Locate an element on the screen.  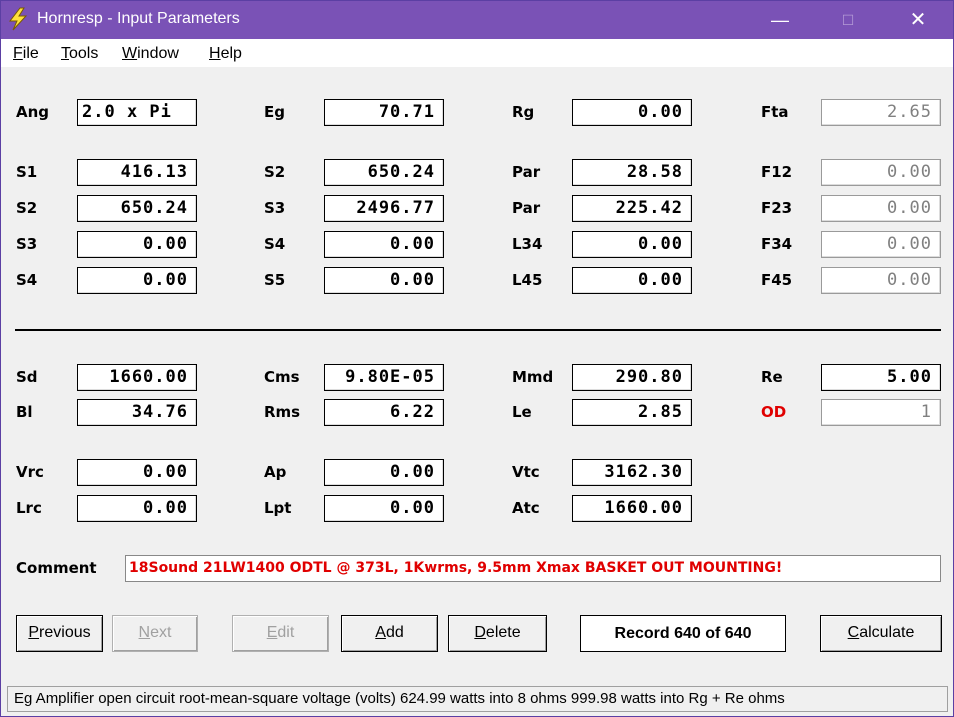
label-s1: S1 is located at coordinates (27, 172).